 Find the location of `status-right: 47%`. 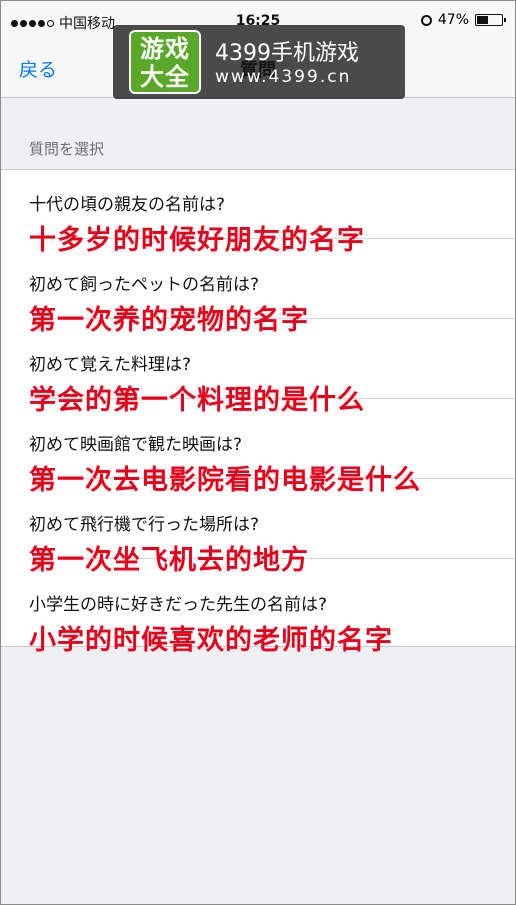

status-right: 47% is located at coordinates (463, 20).